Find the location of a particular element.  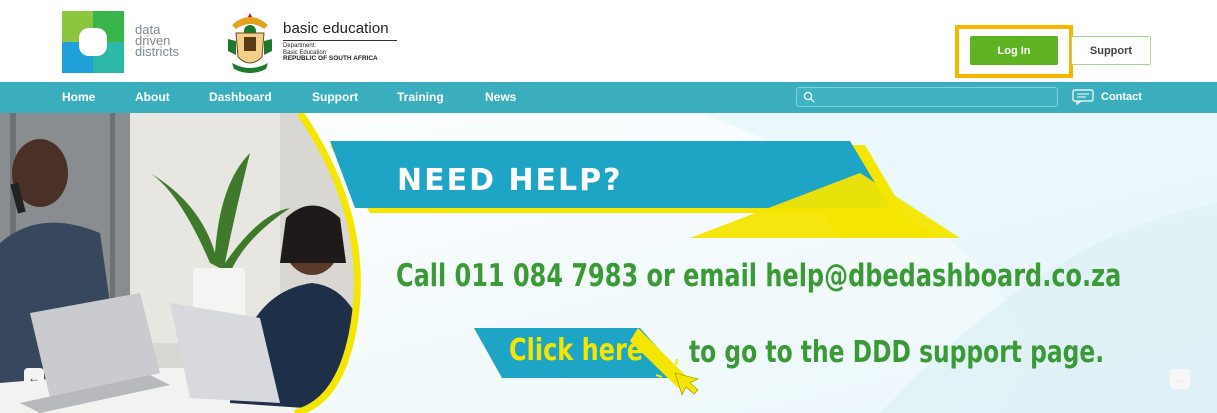

ddd-logo-icon is located at coordinates (93, 42).